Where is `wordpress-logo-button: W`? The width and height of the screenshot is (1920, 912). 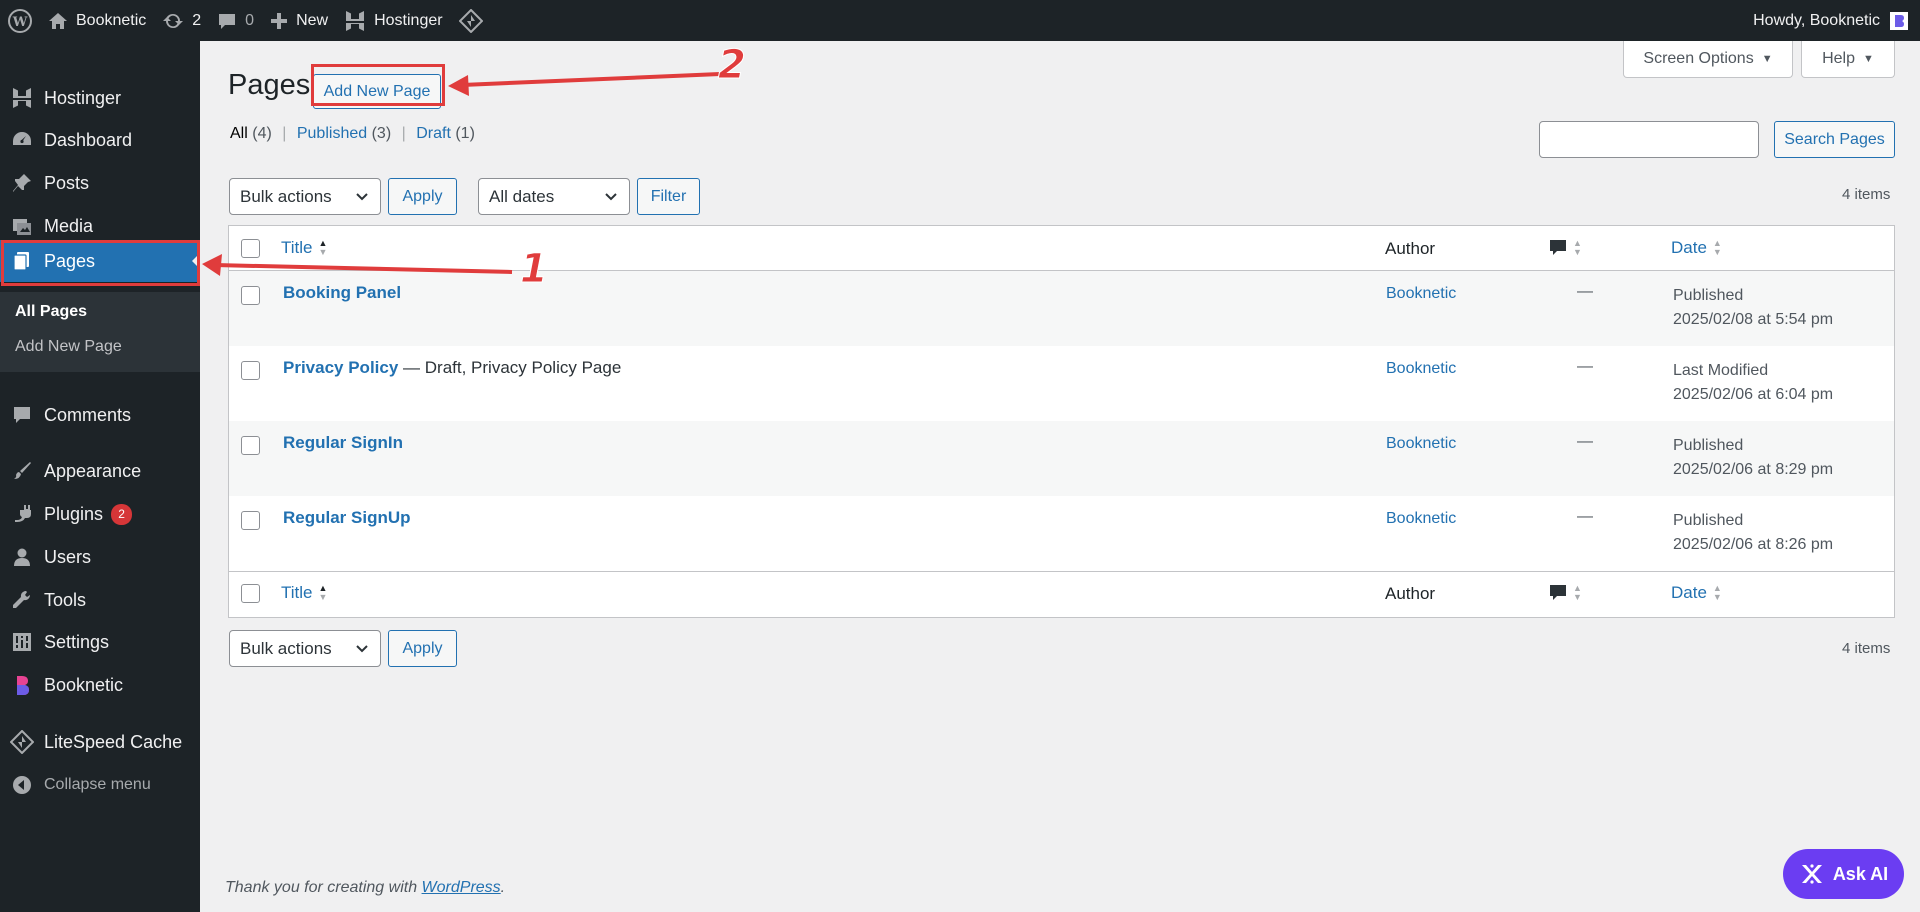
wordpress-logo-button: W is located at coordinates (20, 20).